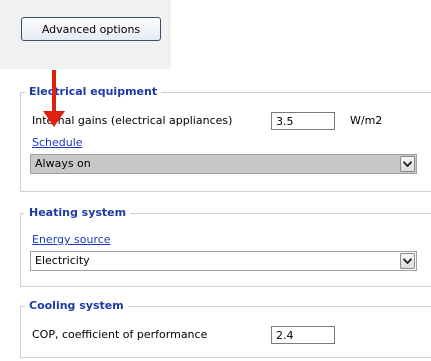 The height and width of the screenshot is (361, 431). What do you see at coordinates (120, 334) in the screenshot?
I see `cop-label: COP, coefficient of performance` at bounding box center [120, 334].